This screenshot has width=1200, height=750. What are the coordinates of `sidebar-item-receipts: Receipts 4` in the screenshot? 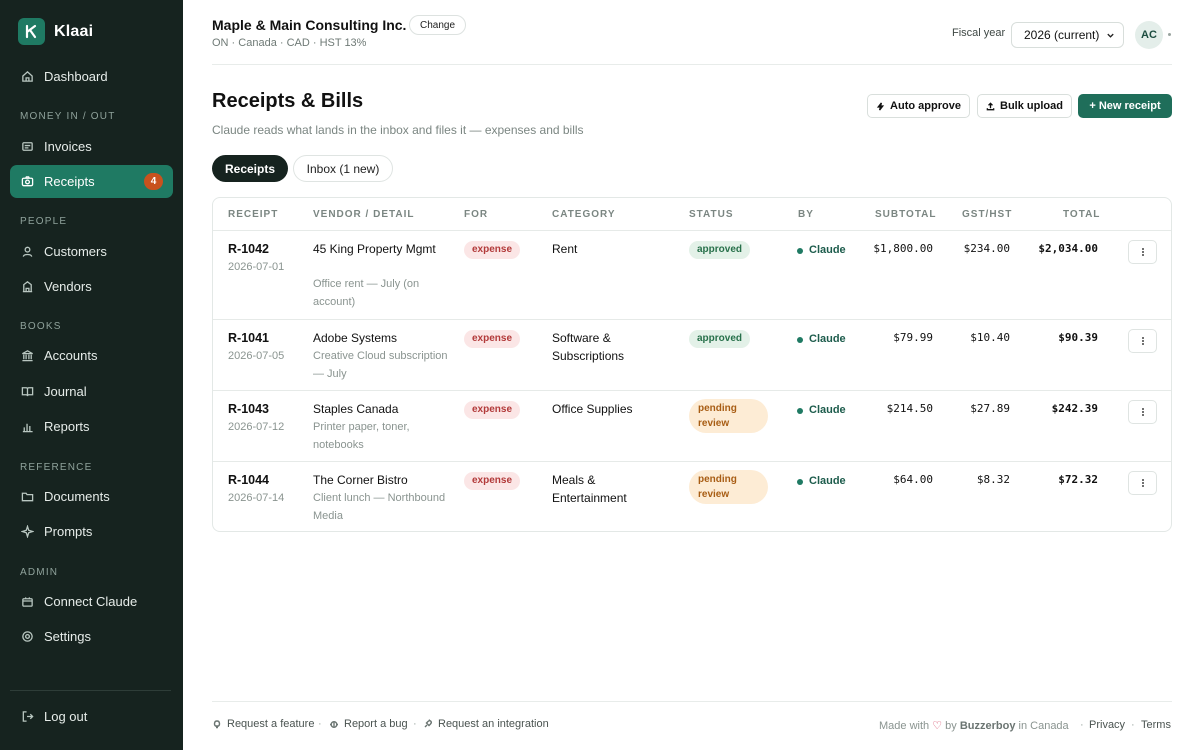 It's located at (91, 181).